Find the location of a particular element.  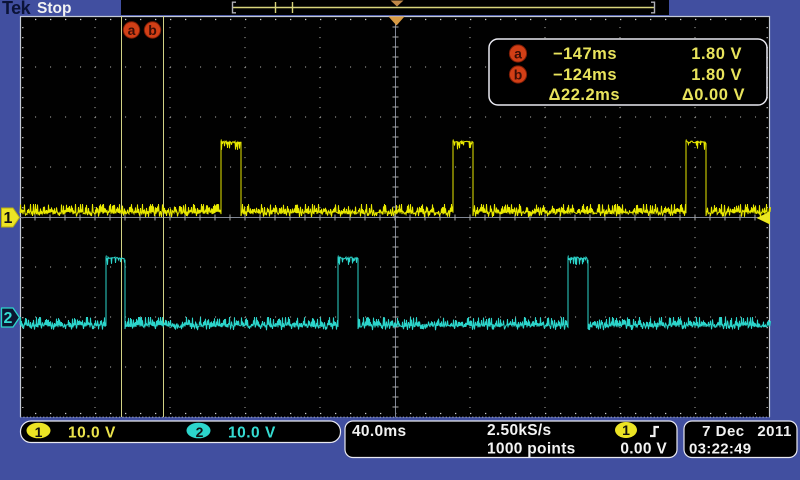

svg-text: Stop is located at coordinates (54, 8).